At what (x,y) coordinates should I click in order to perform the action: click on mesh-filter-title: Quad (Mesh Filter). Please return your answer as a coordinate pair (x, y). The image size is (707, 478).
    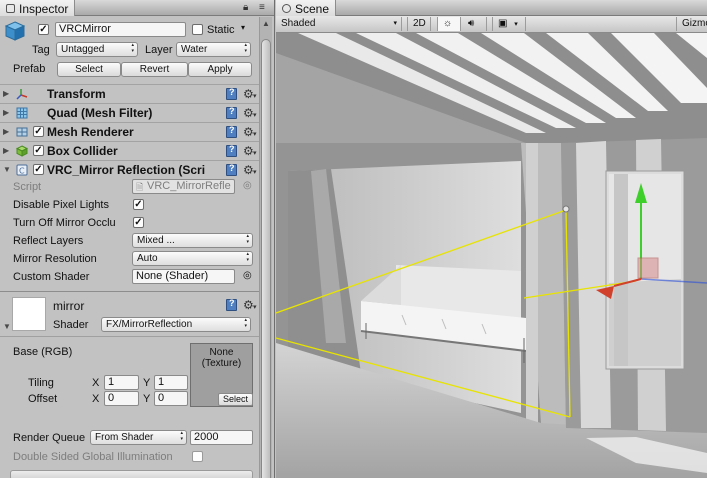
    Looking at the image, I should click on (100, 113).